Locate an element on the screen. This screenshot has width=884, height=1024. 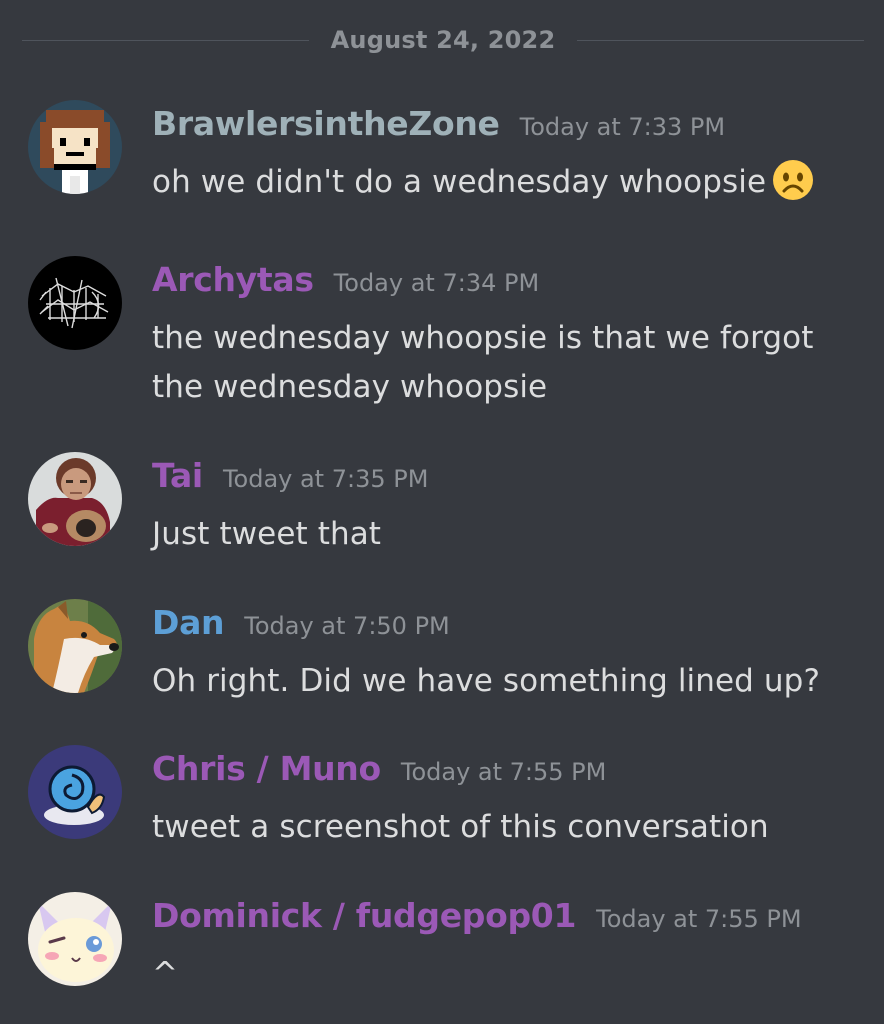
message-header: Dominick / fudgepop01 Today at 7:55 PM is located at coordinates (477, 918).